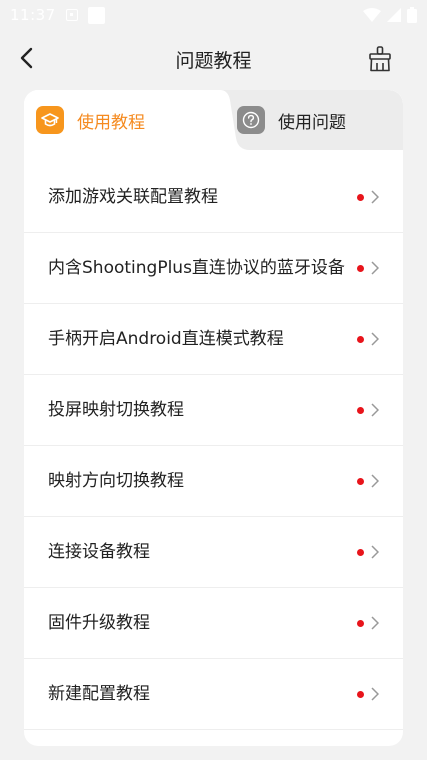 This screenshot has height=760, width=427. I want to click on list-item: 映射方向切换教程, so click(213, 481).